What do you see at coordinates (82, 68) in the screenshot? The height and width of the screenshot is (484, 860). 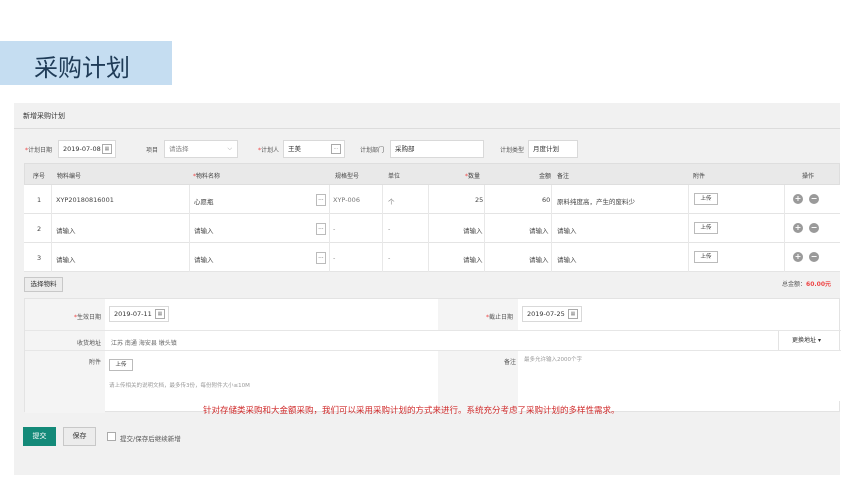 I see `page-title: 采购计划` at bounding box center [82, 68].